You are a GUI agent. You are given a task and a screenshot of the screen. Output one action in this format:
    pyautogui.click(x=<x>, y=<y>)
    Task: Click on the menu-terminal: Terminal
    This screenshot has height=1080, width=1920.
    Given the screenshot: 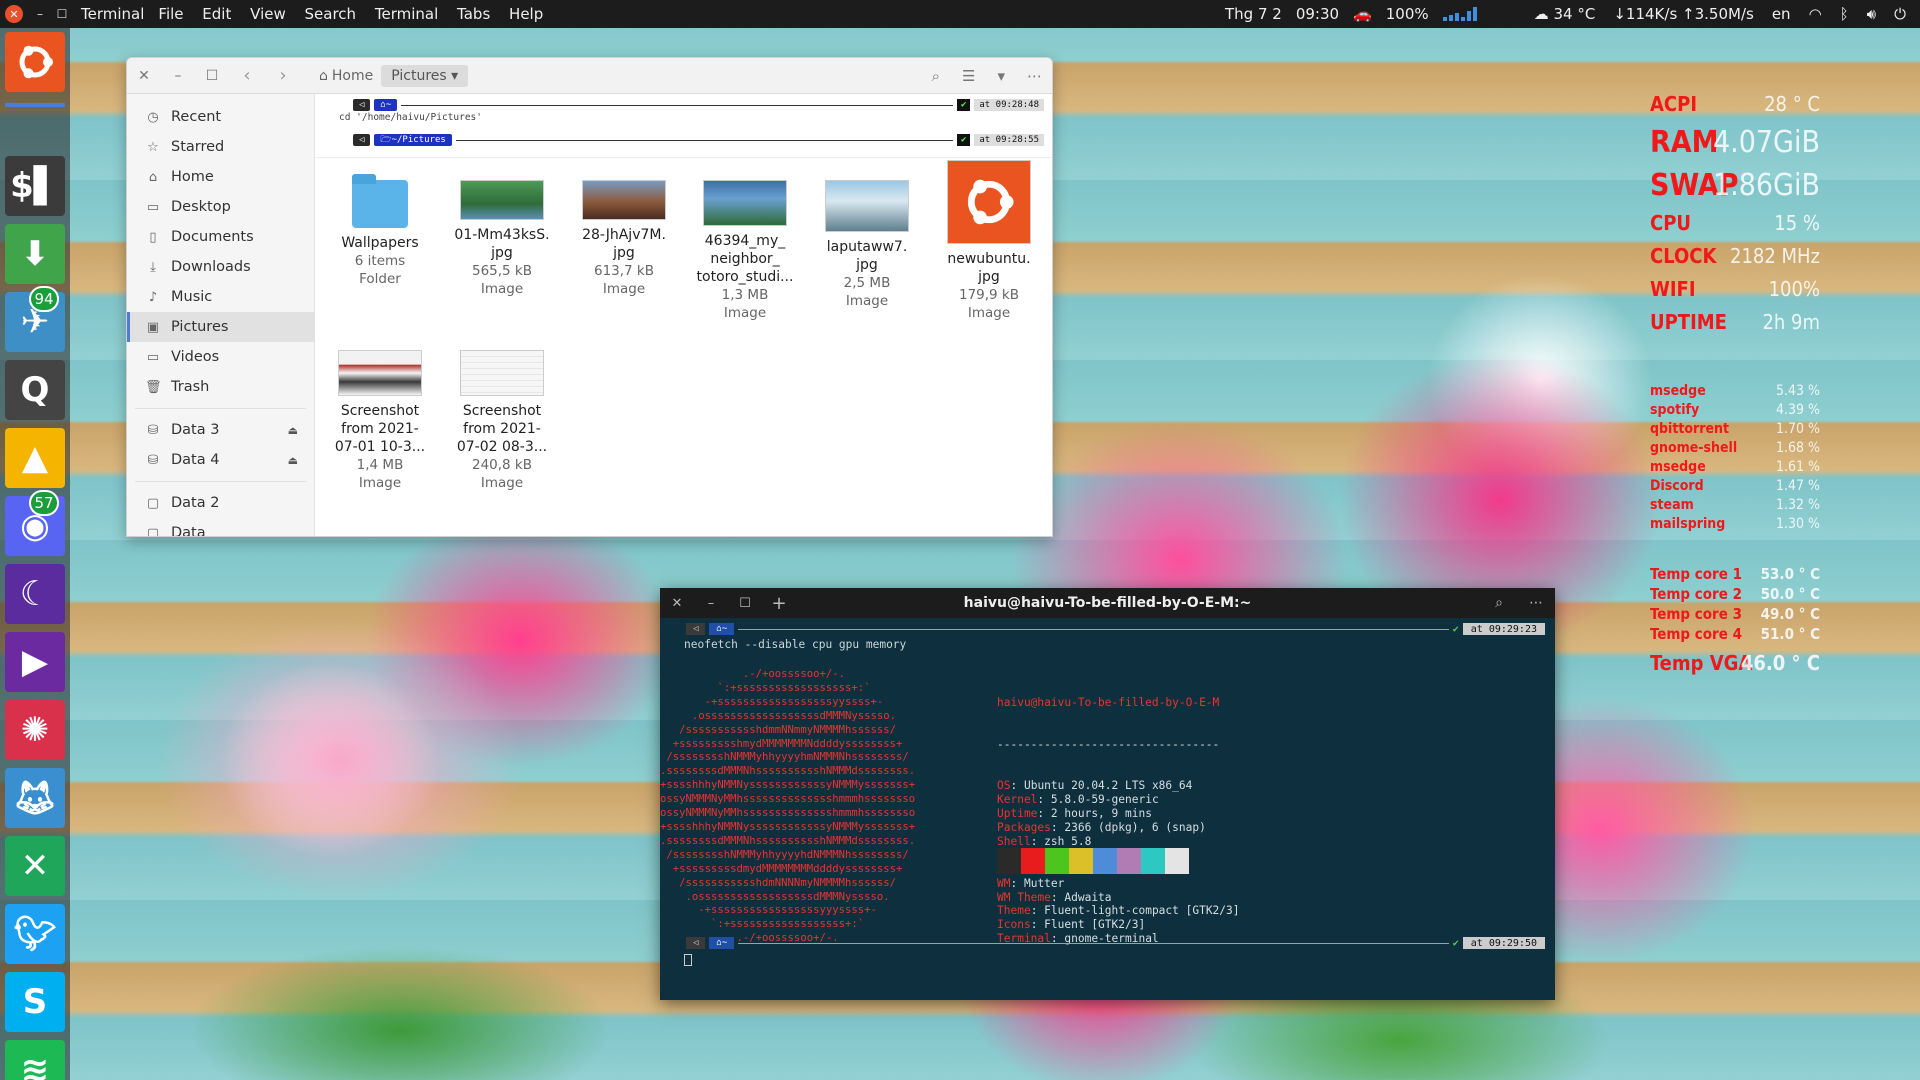 What is the action you would take?
    pyautogui.click(x=406, y=14)
    